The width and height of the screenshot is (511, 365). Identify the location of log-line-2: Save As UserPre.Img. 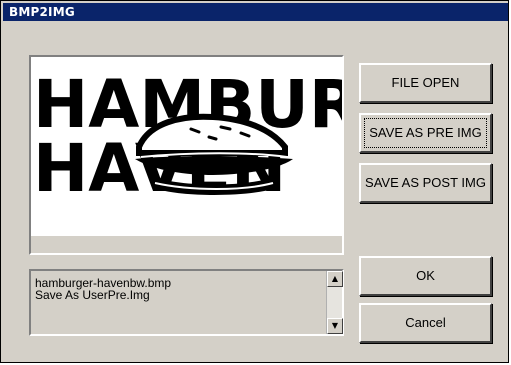
(92, 295).